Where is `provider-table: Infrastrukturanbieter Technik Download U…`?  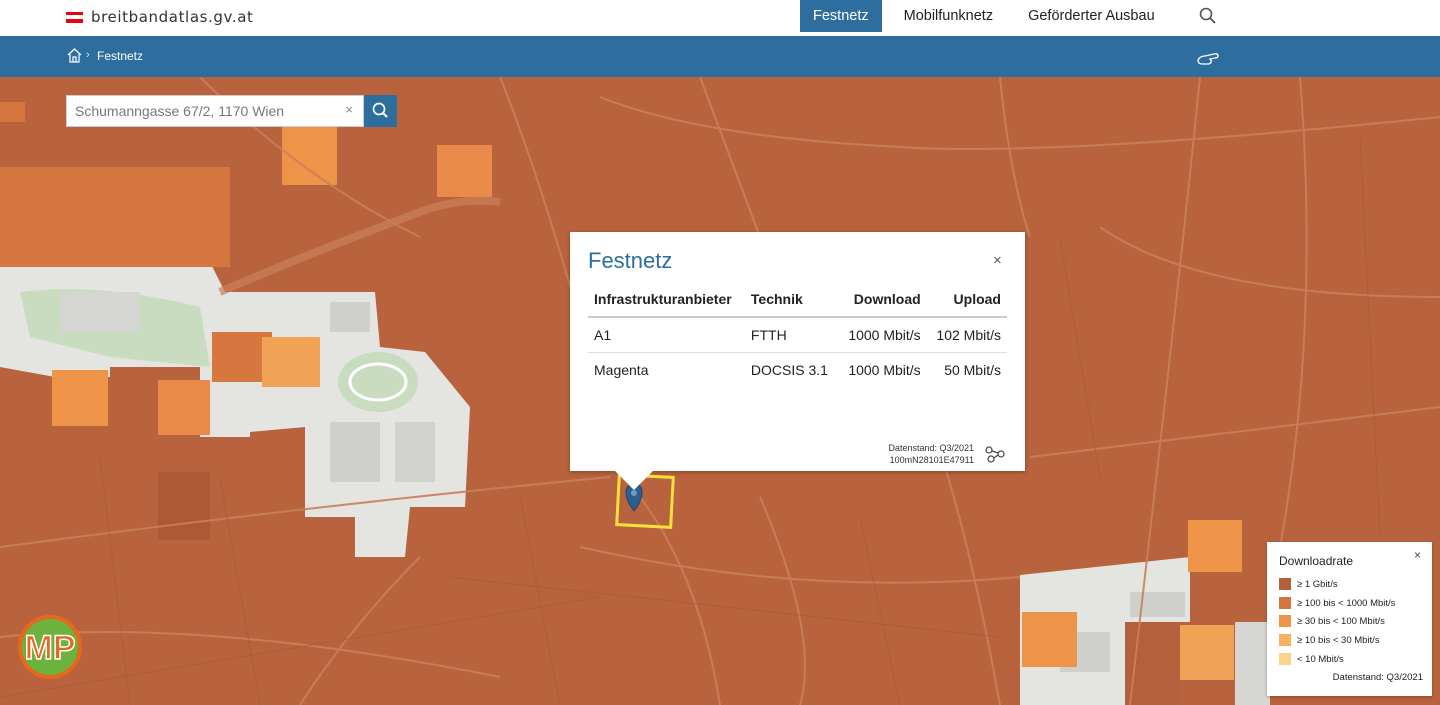
provider-table: Infrastrukturanbieter Technik Download U… is located at coordinates (797, 334).